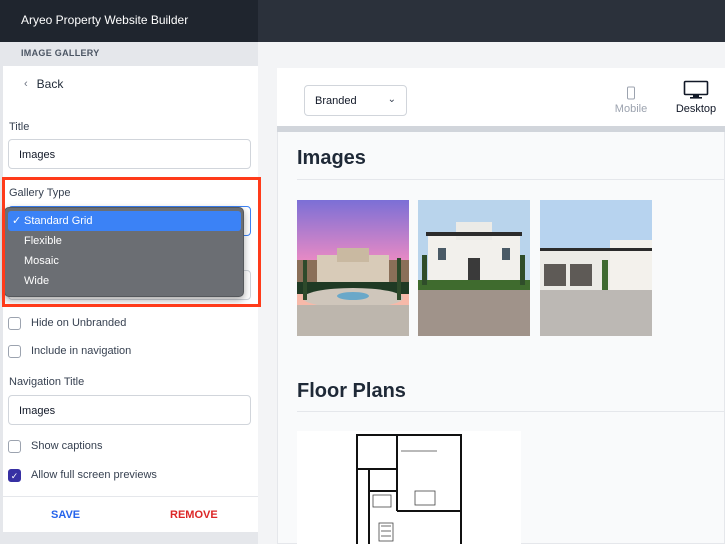  What do you see at coordinates (331, 158) in the screenshot?
I see `gallery-heading: Images` at bounding box center [331, 158].